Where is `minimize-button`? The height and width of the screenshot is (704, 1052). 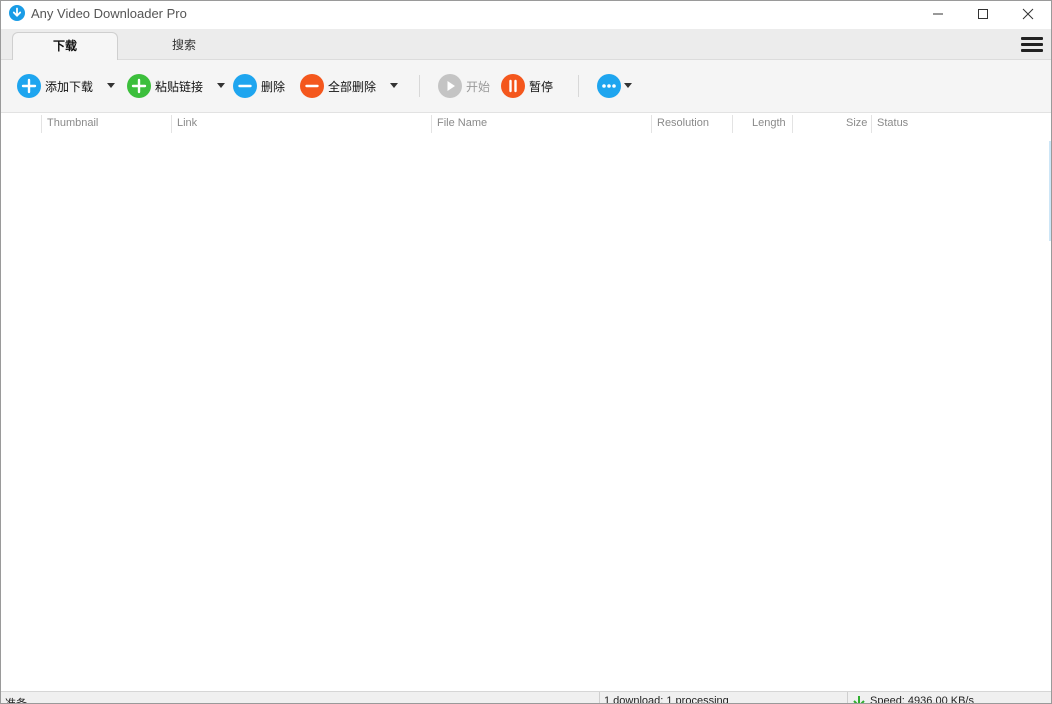
minimize-button is located at coordinates (938, 14).